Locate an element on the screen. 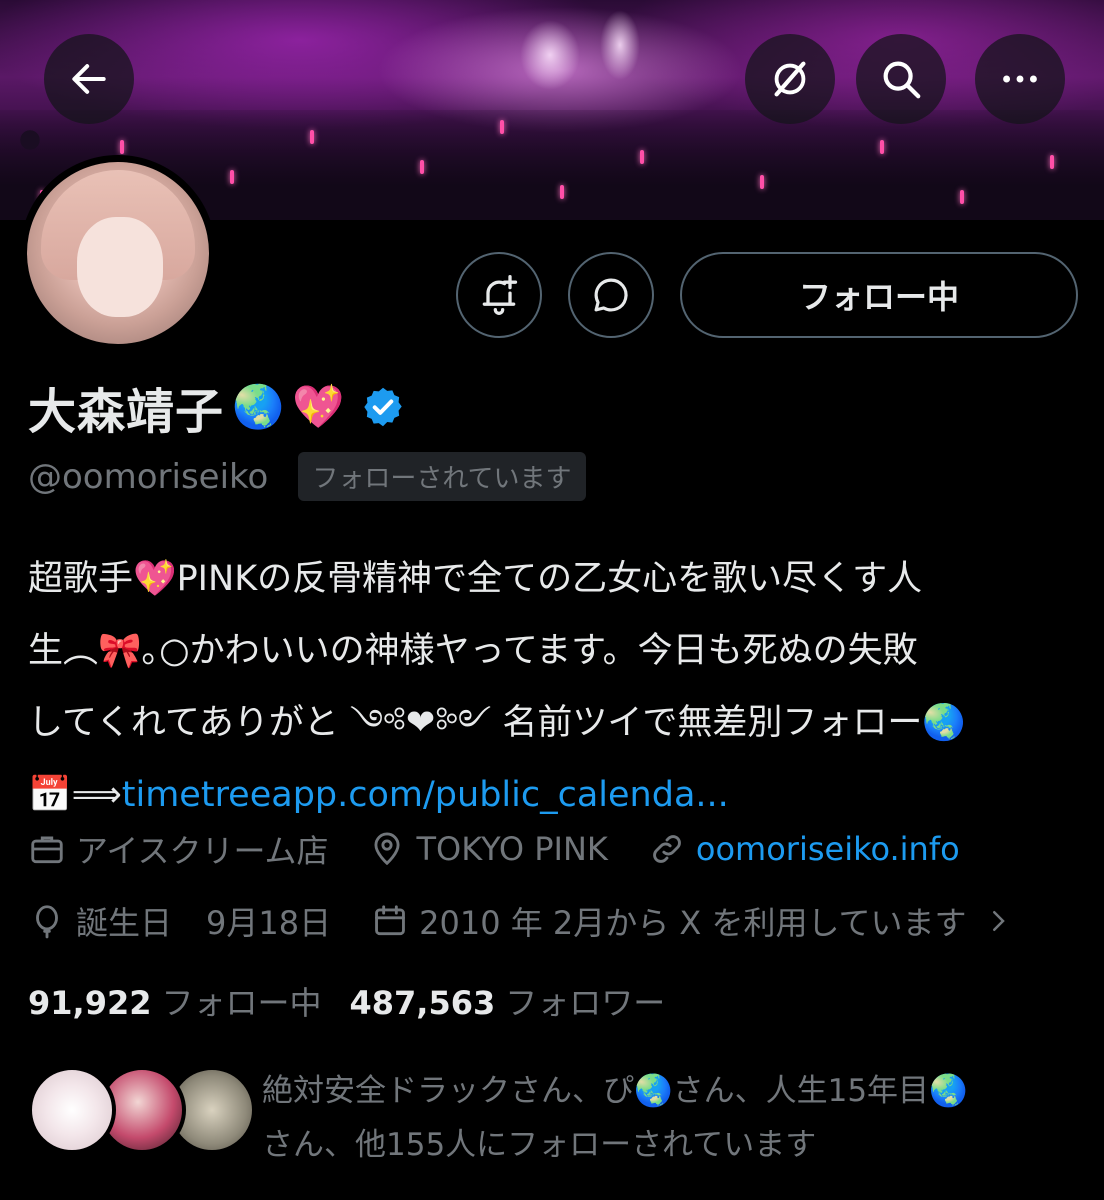 The width and height of the screenshot is (1104, 1200). balloon-icon is located at coordinates (47, 922).